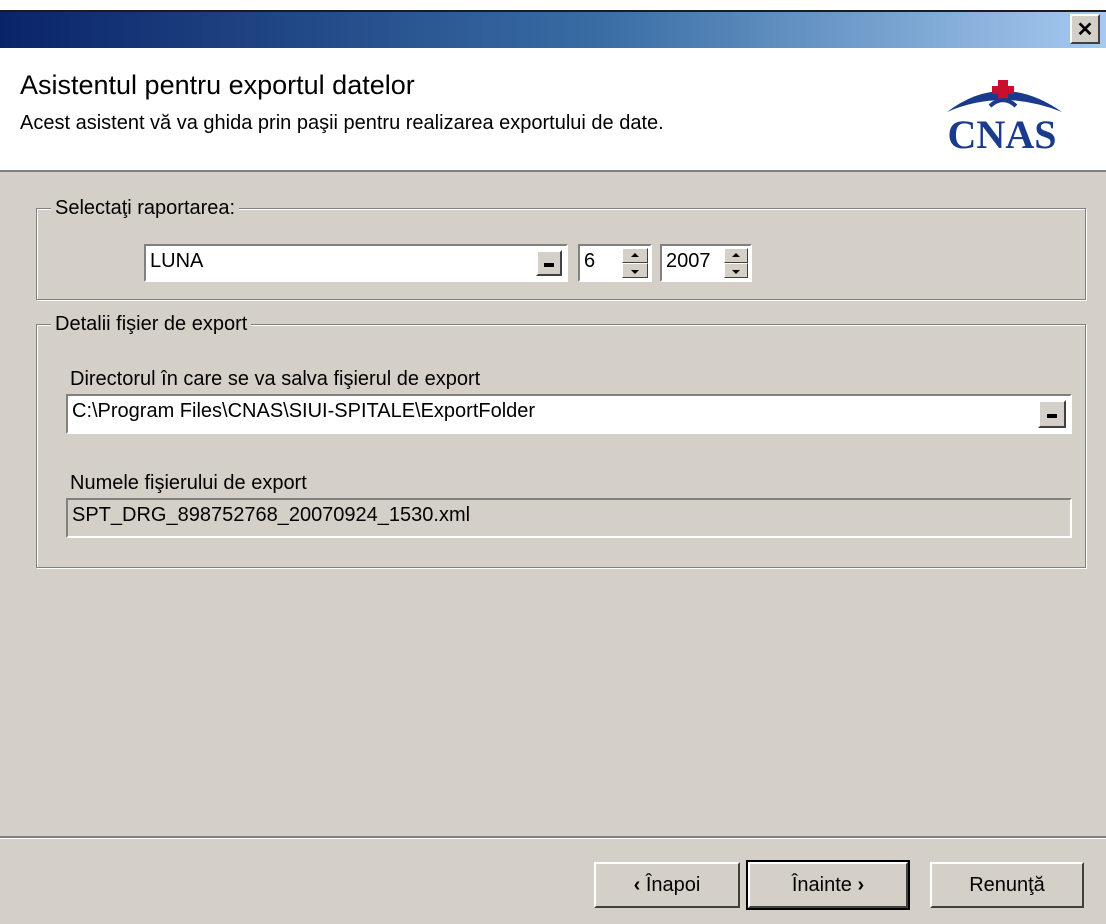  I want to click on cancel-button: Renunţă, so click(1007, 885).